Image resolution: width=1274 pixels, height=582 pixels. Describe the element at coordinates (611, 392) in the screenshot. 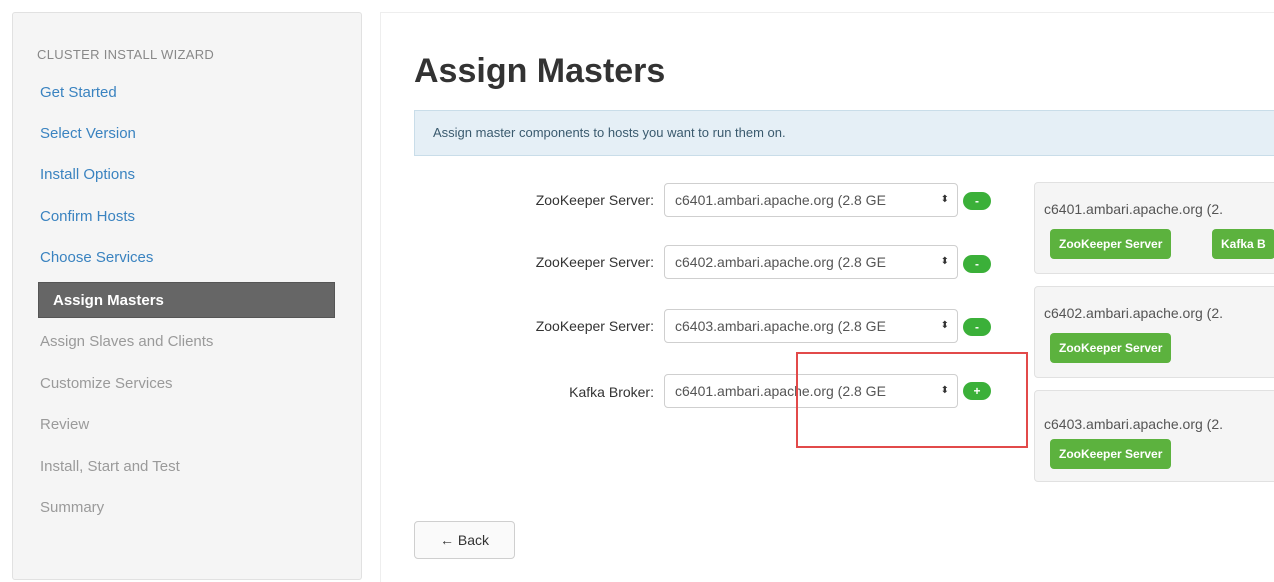

I see `component-label: Kafka Broker:` at that location.